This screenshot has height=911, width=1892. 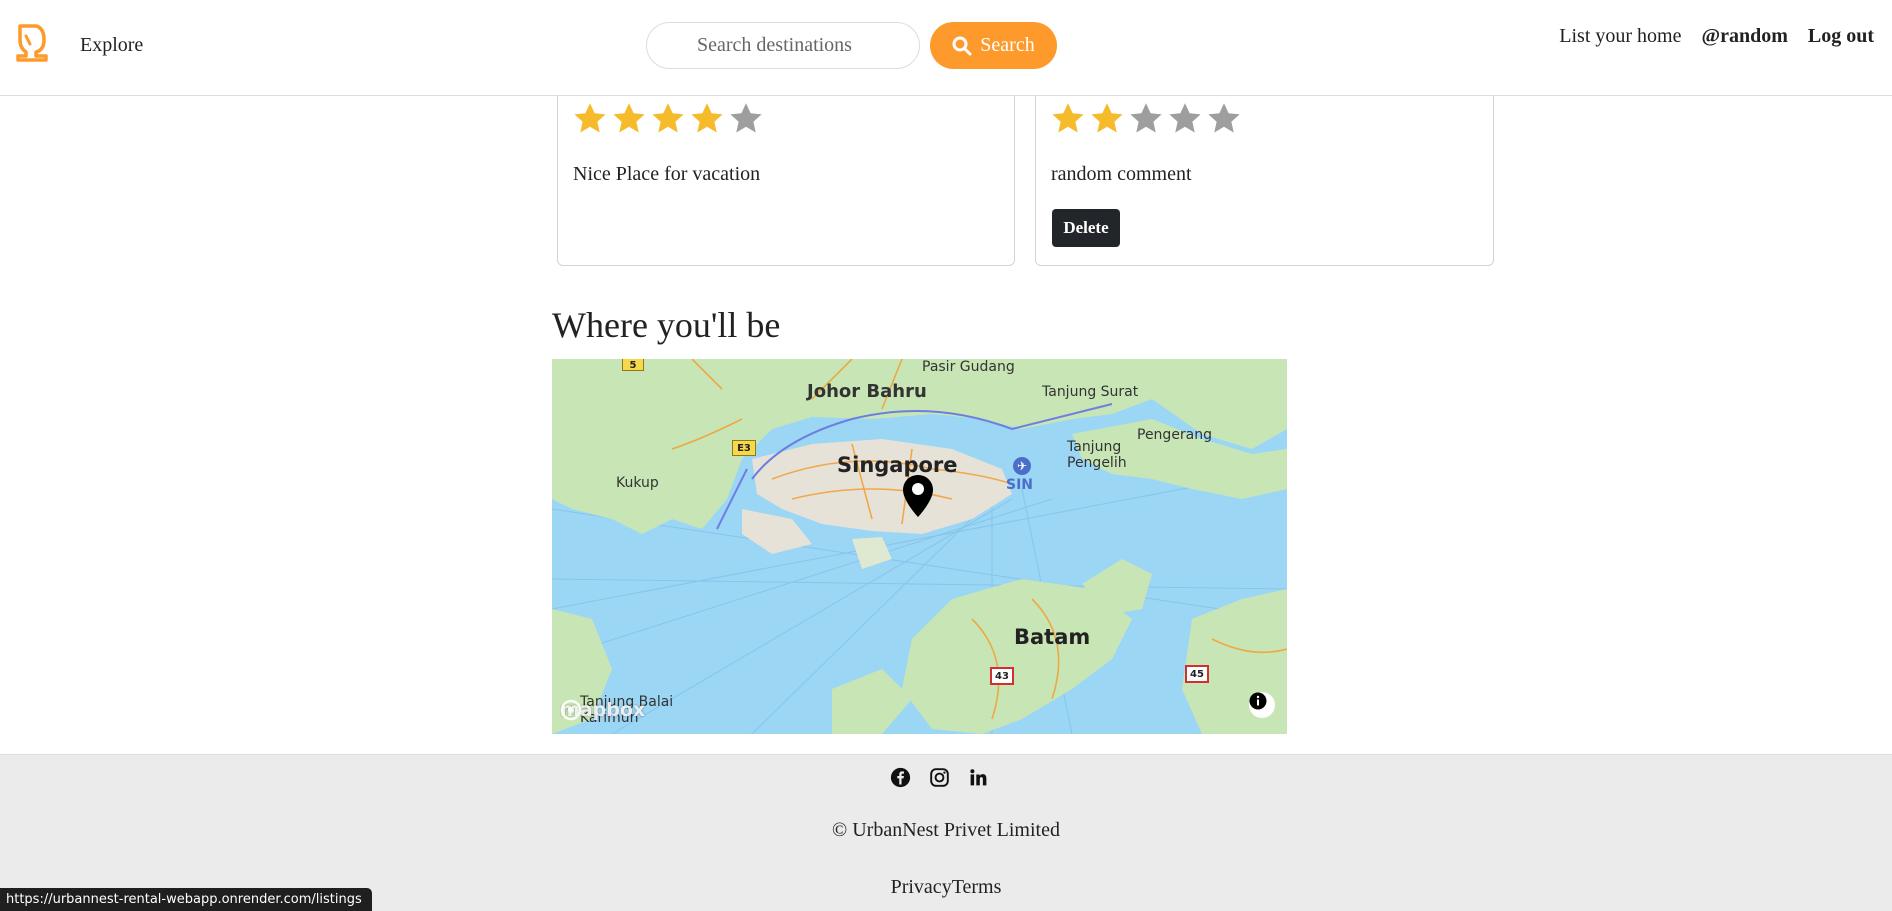 What do you see at coordinates (667, 174) in the screenshot?
I see `review-comment: Nice Place for vacation` at bounding box center [667, 174].